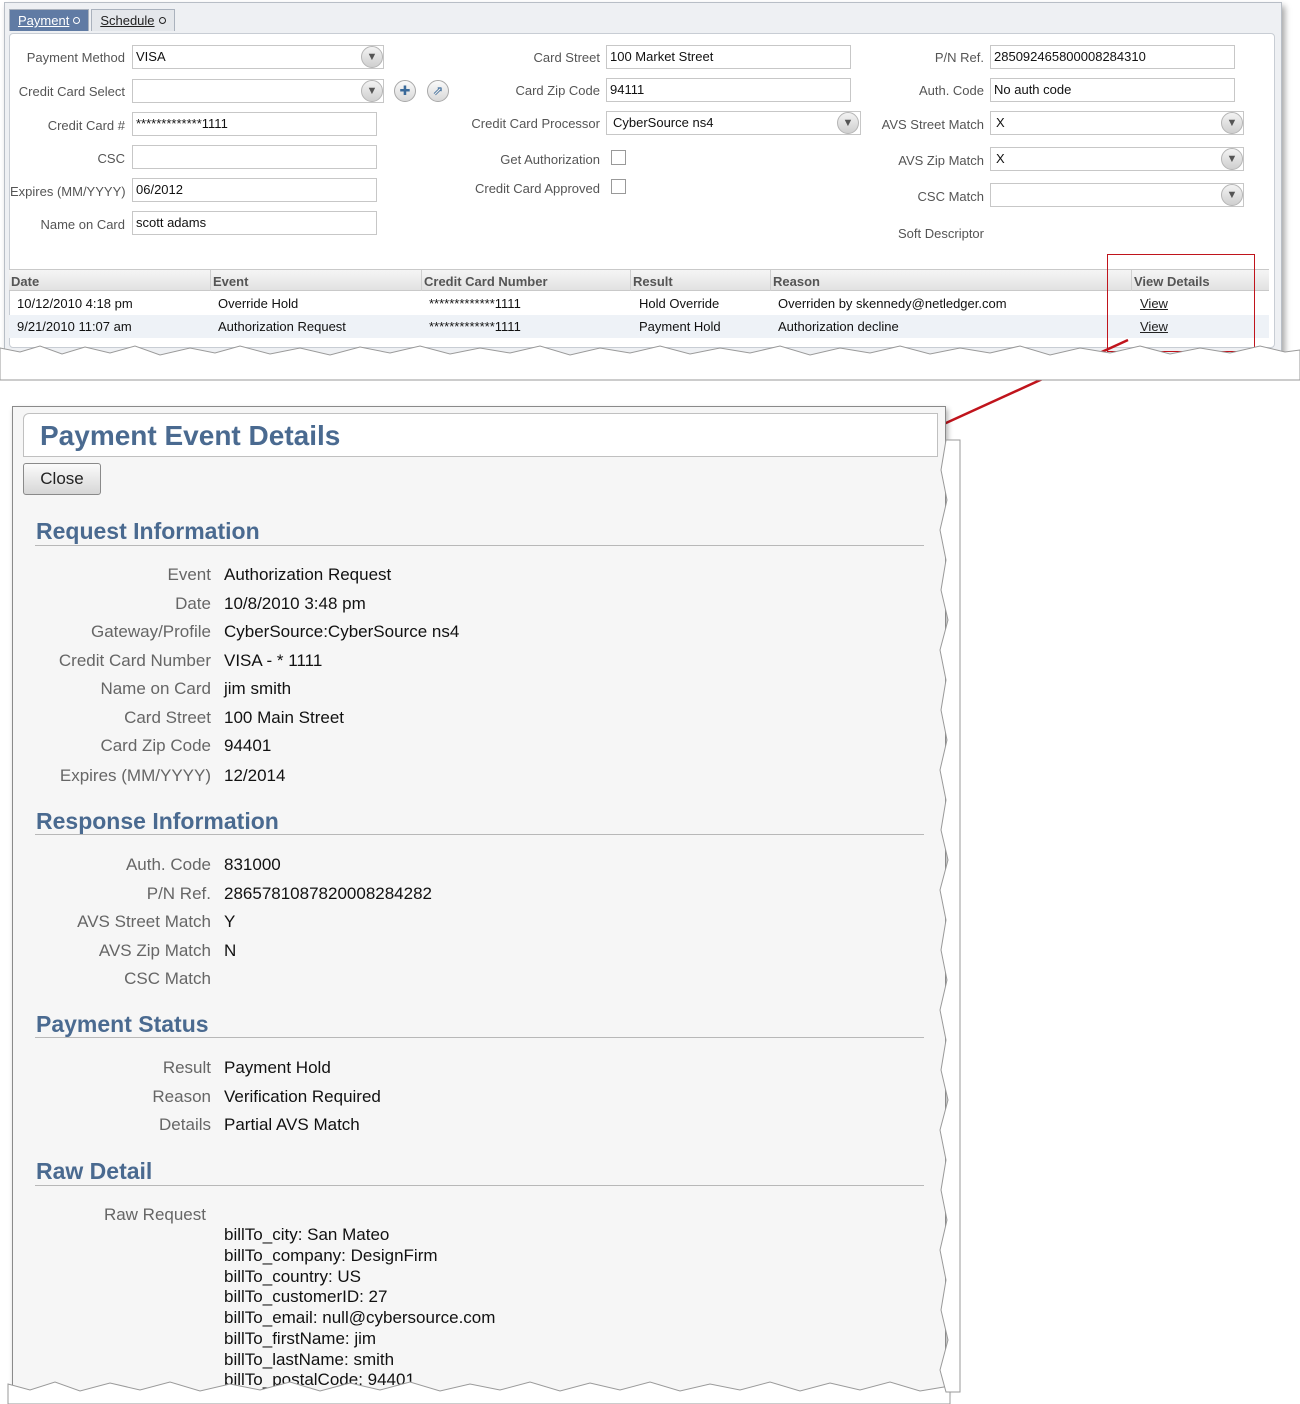 Image resolution: width=1300 pixels, height=1404 pixels. I want to click on detail-label: Credit Card Number, so click(134, 660).